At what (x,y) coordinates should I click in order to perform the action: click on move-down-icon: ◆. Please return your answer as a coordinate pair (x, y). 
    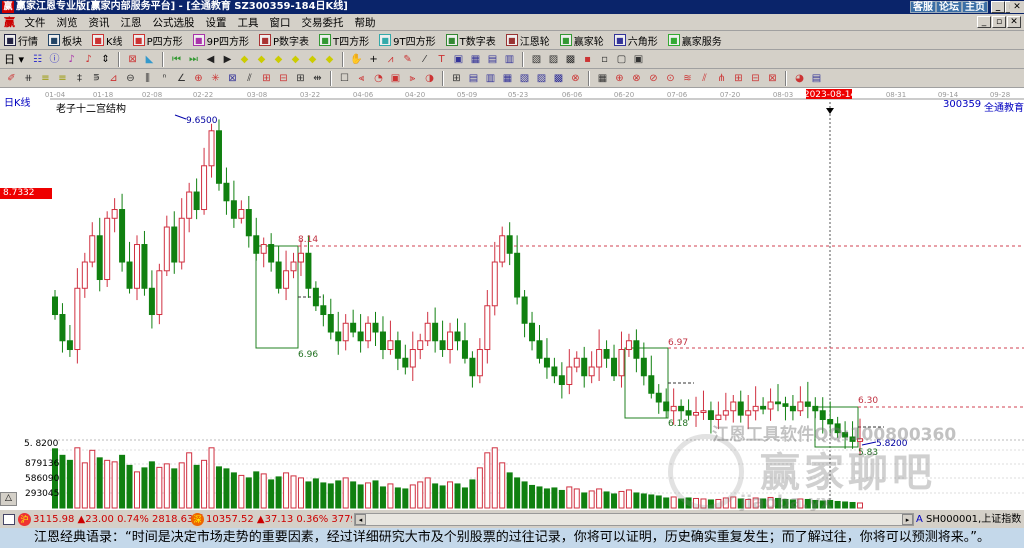
    Looking at the image, I should click on (329, 59).